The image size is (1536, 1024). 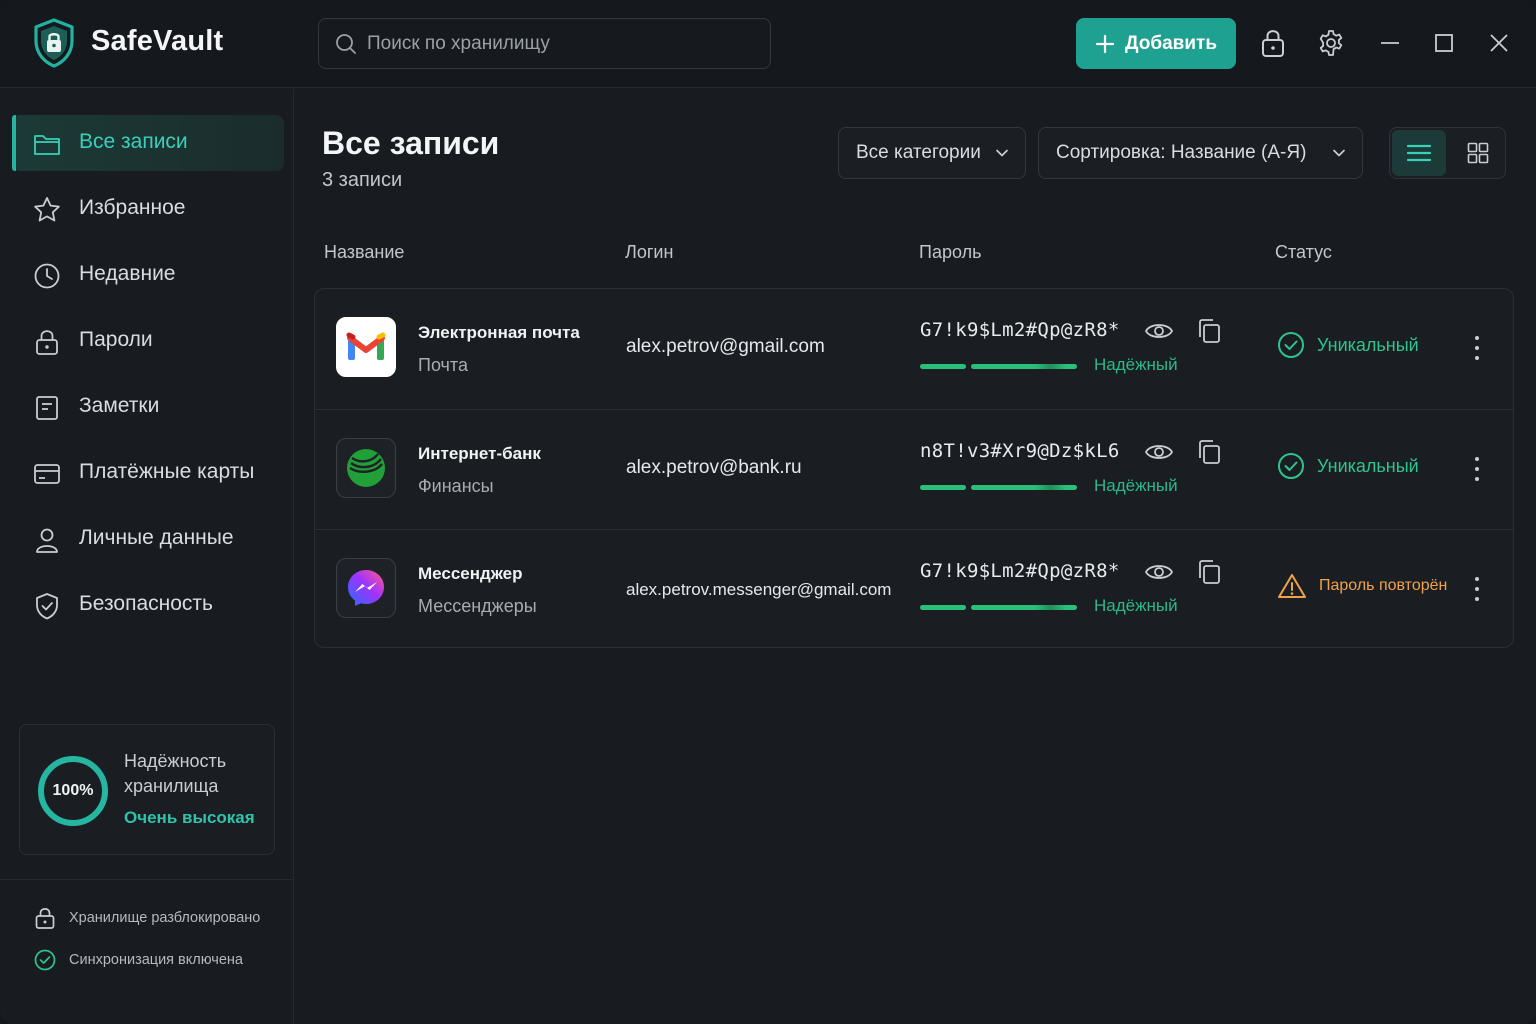 I want to click on maximize-icon, so click(x=1444, y=43).